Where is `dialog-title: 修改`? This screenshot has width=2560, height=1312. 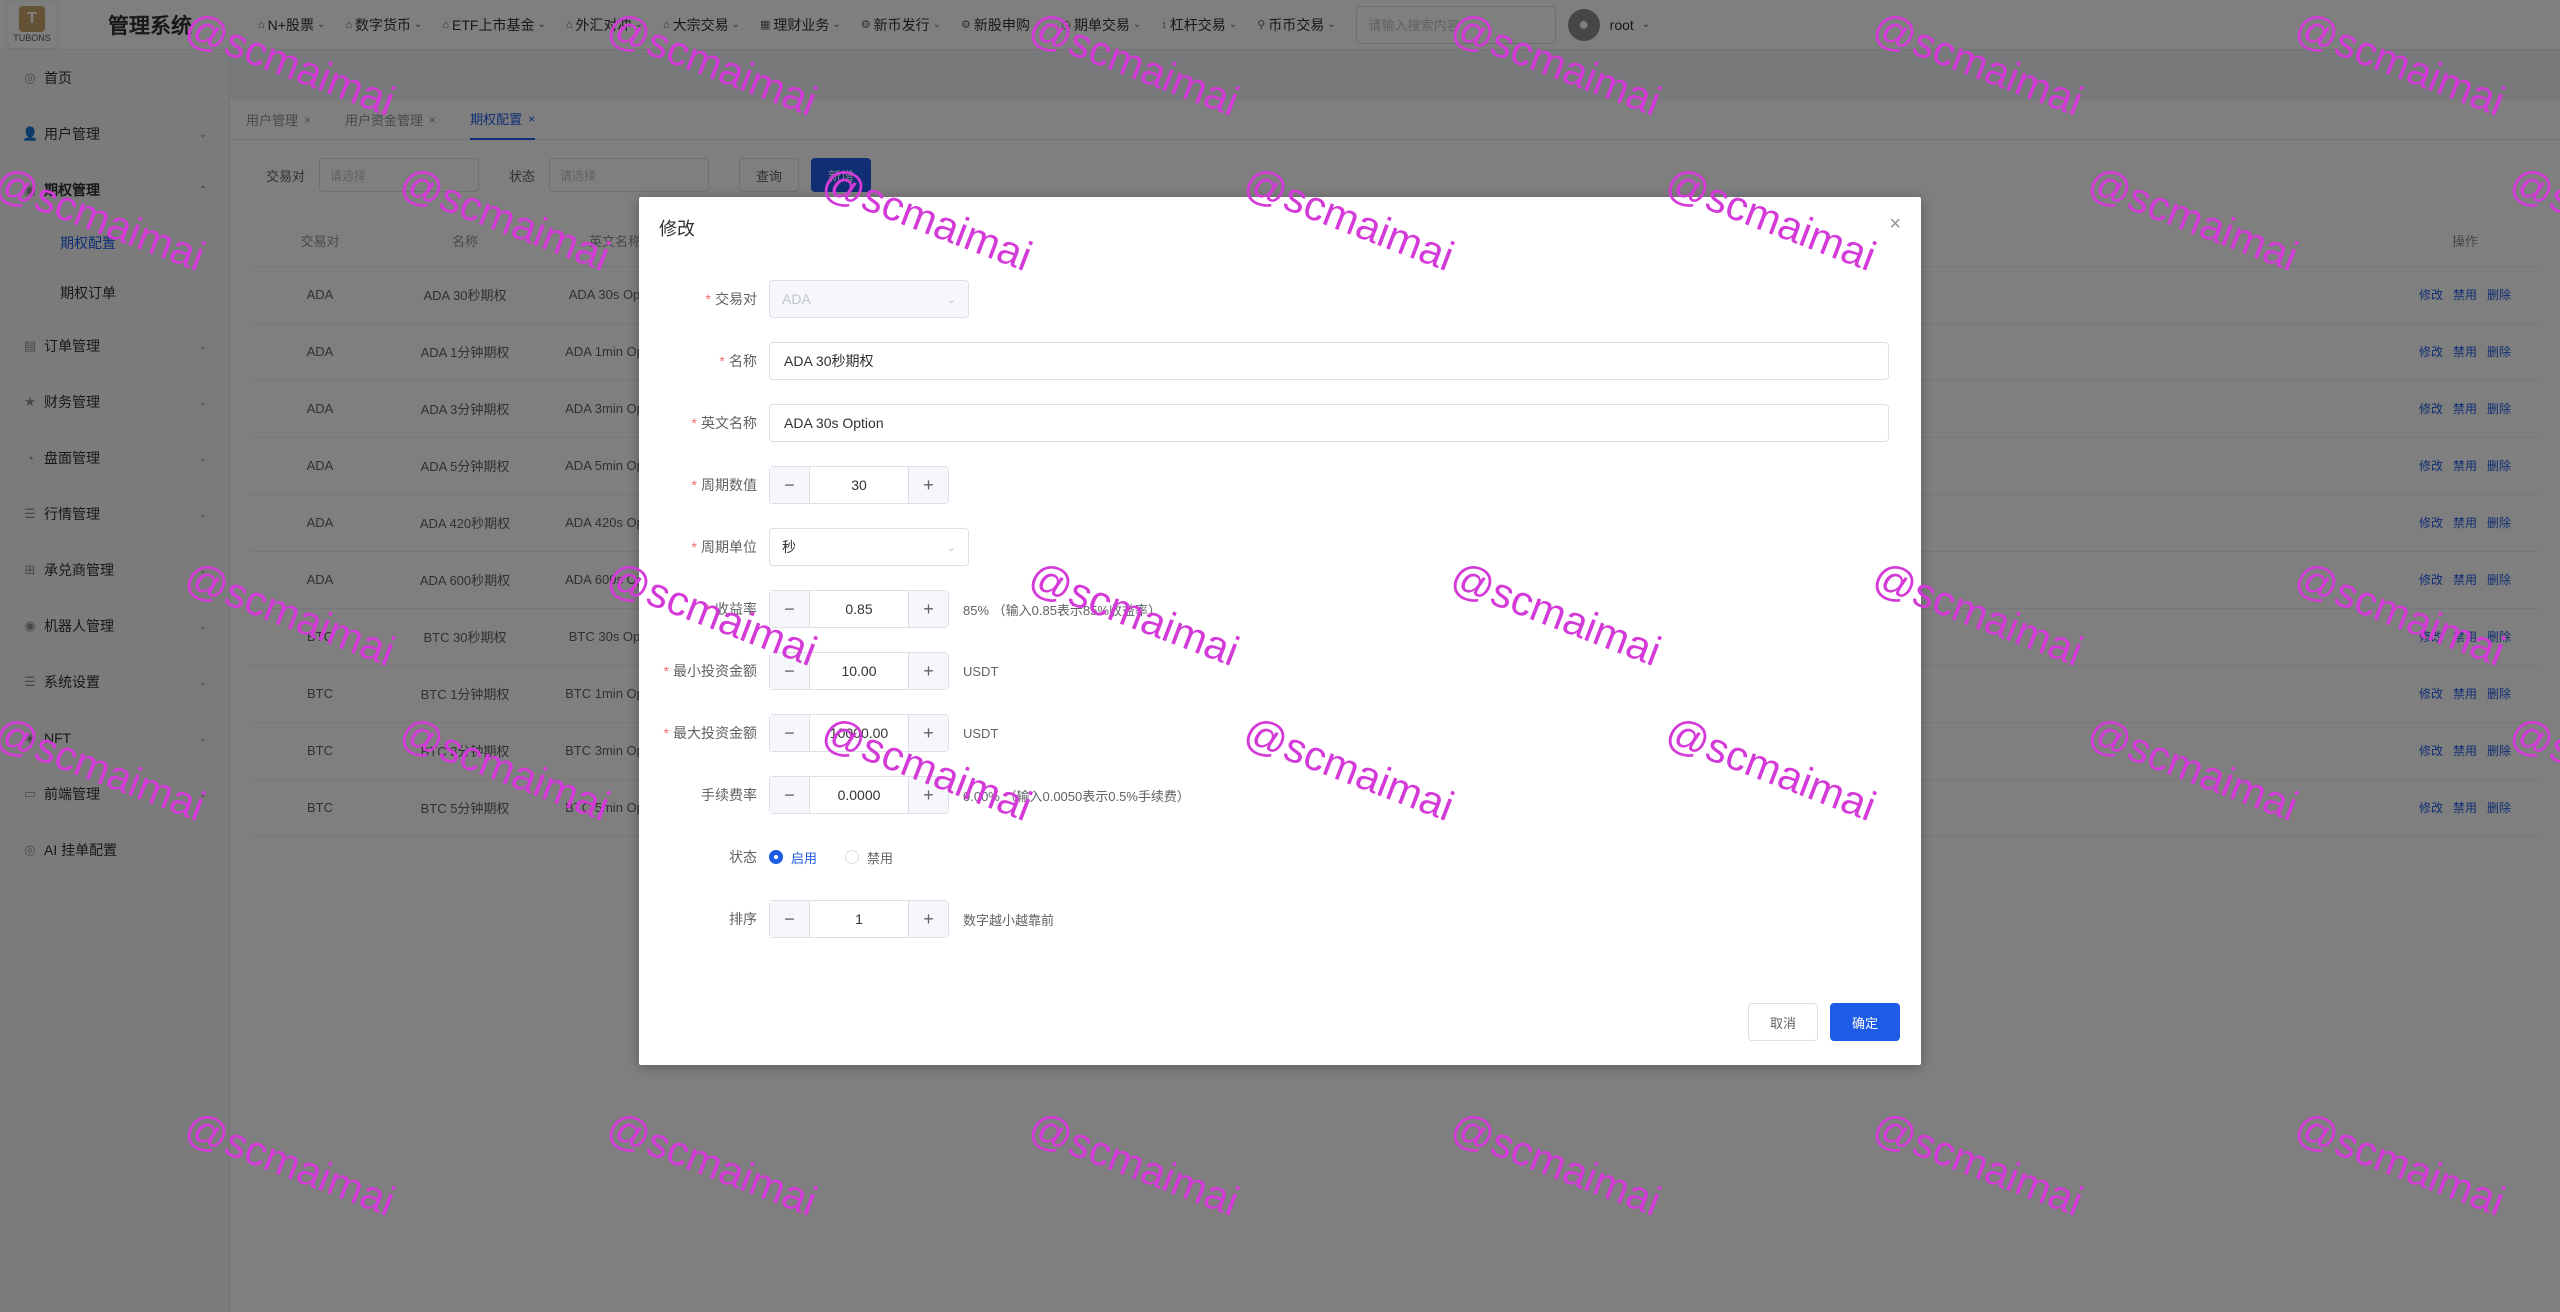 dialog-title: 修改 is located at coordinates (677, 229).